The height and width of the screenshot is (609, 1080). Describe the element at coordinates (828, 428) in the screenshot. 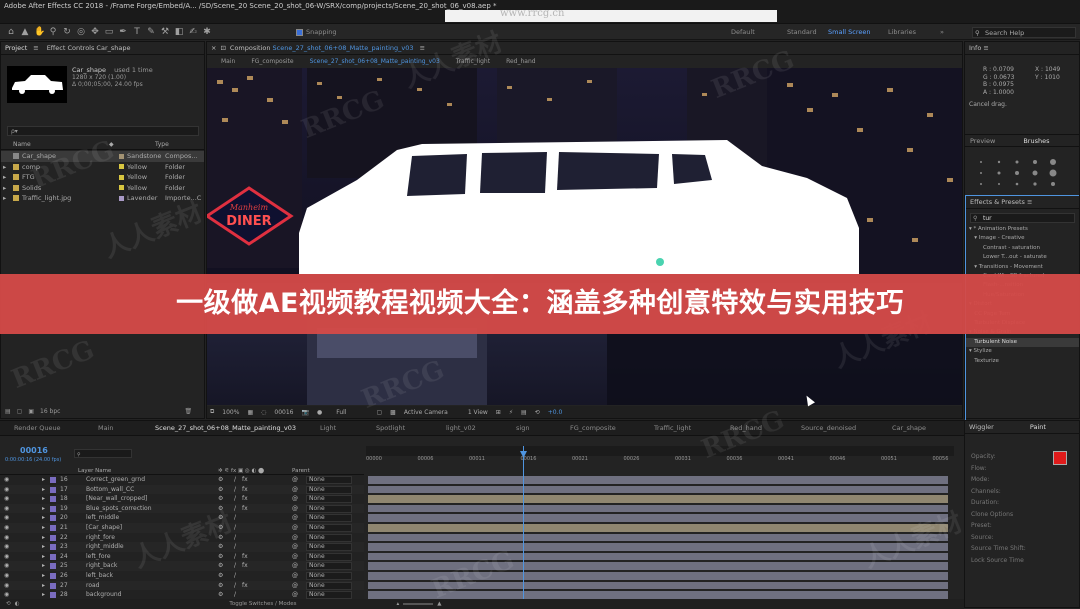

I see `timeline-tab: Source_denoised` at that location.